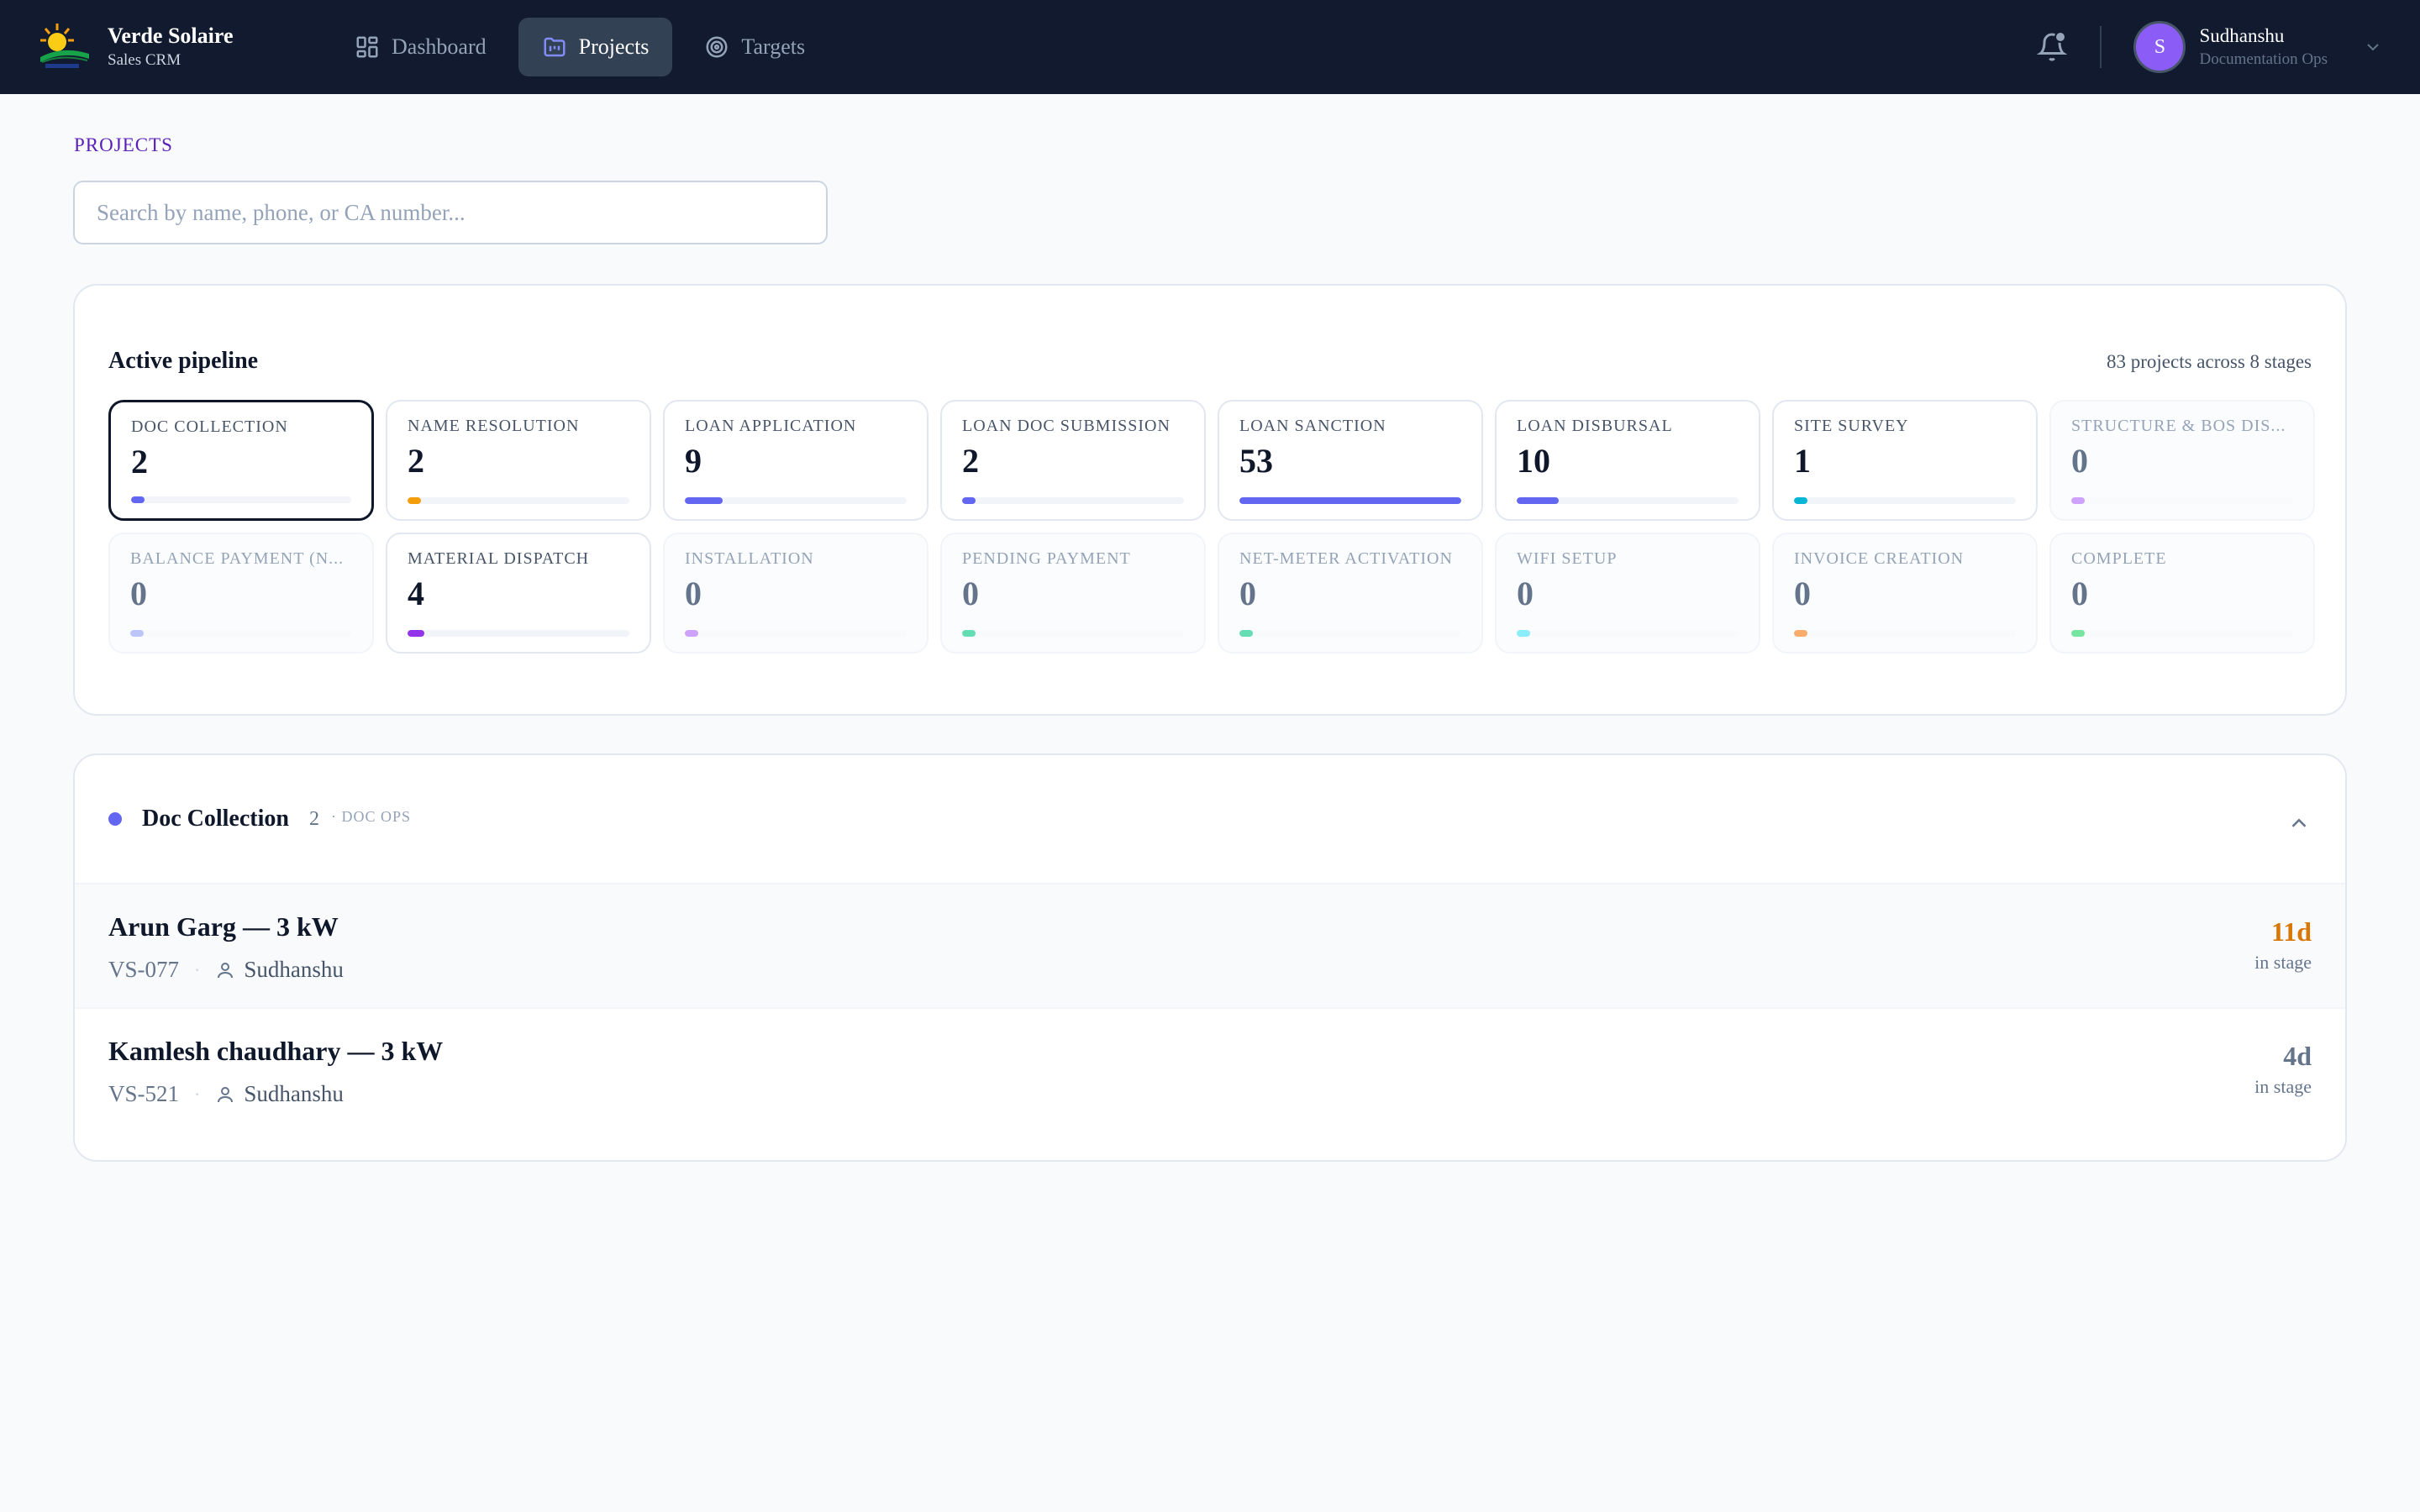 The width and height of the screenshot is (2420, 1512). Describe the element at coordinates (796, 593) in the screenshot. I see `stage-tile: INSTALLATION 0` at that location.